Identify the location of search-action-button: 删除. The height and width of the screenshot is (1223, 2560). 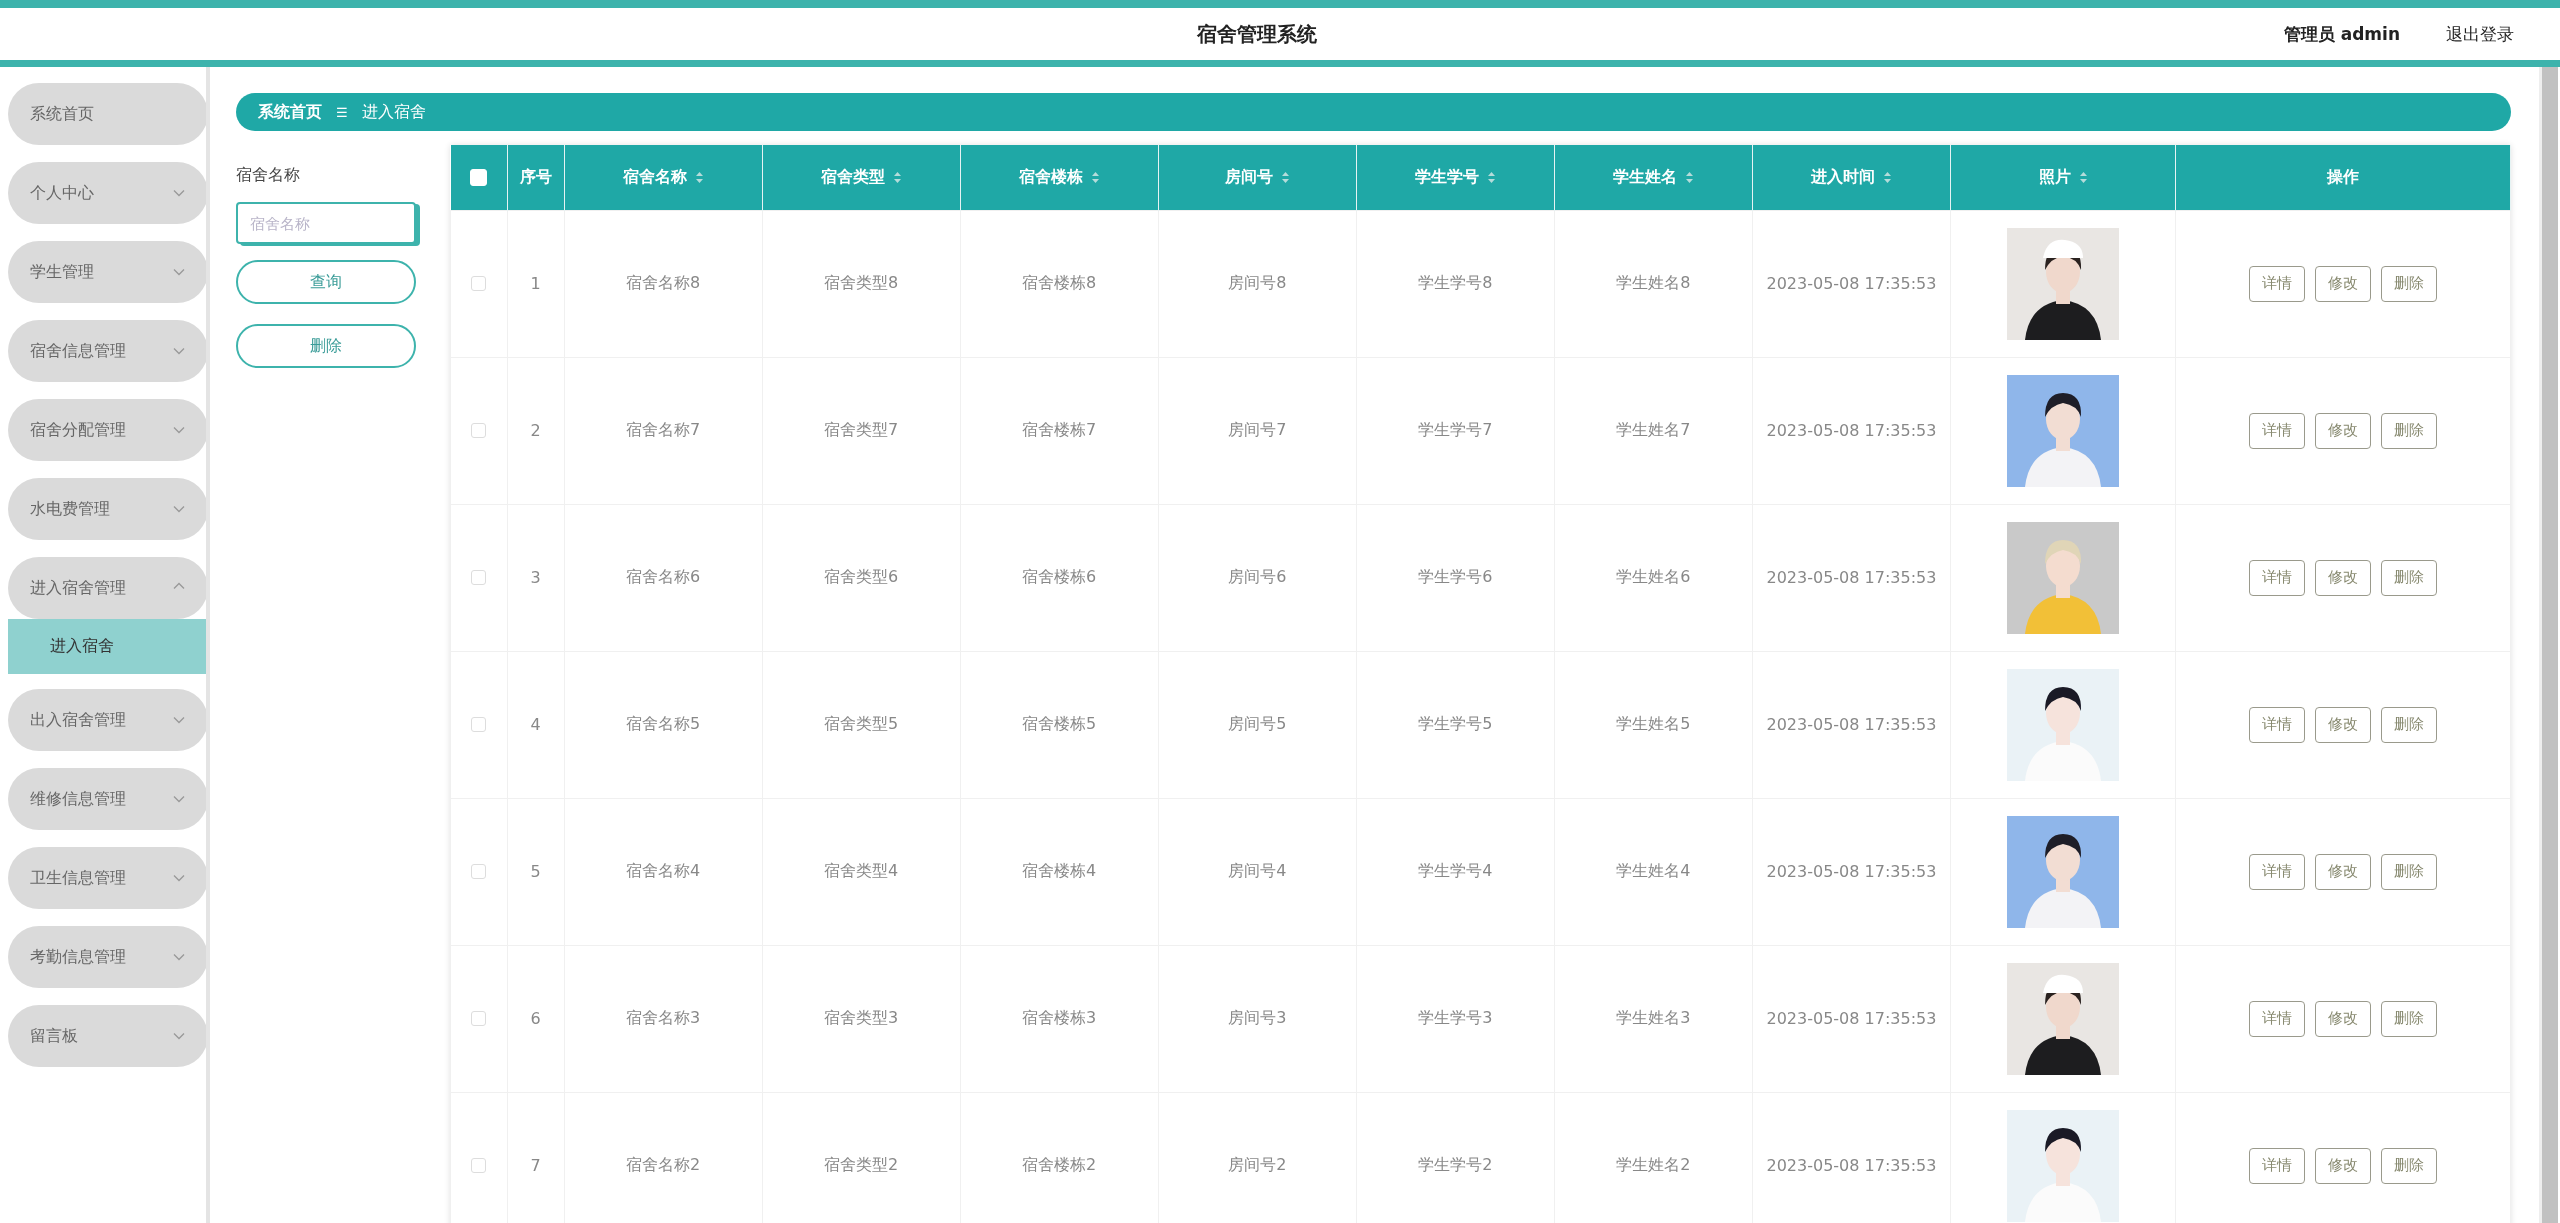
(326, 346).